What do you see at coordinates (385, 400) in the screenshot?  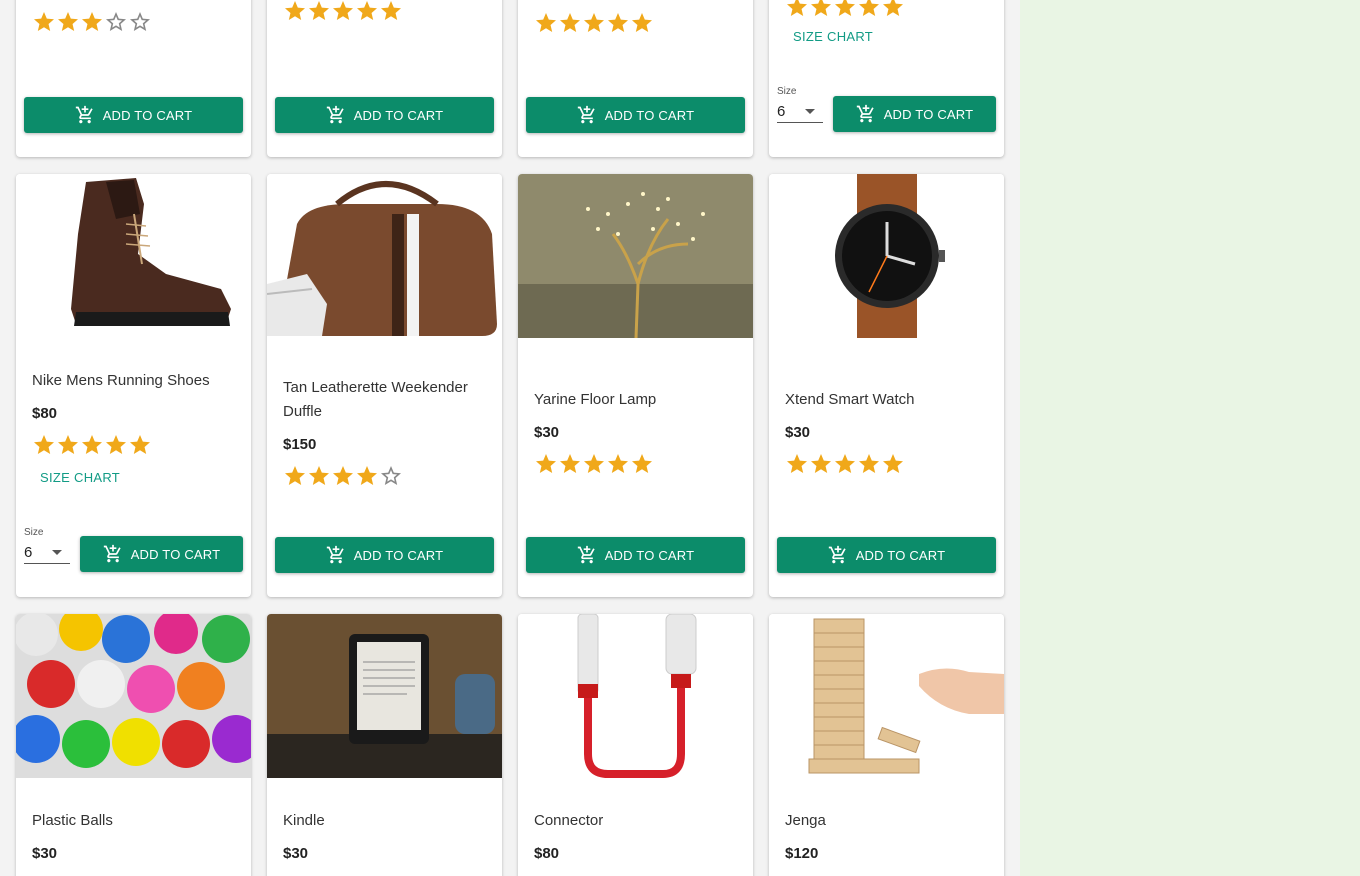 I see `product-name: Tan Leatherette Weekender Duffle` at bounding box center [385, 400].